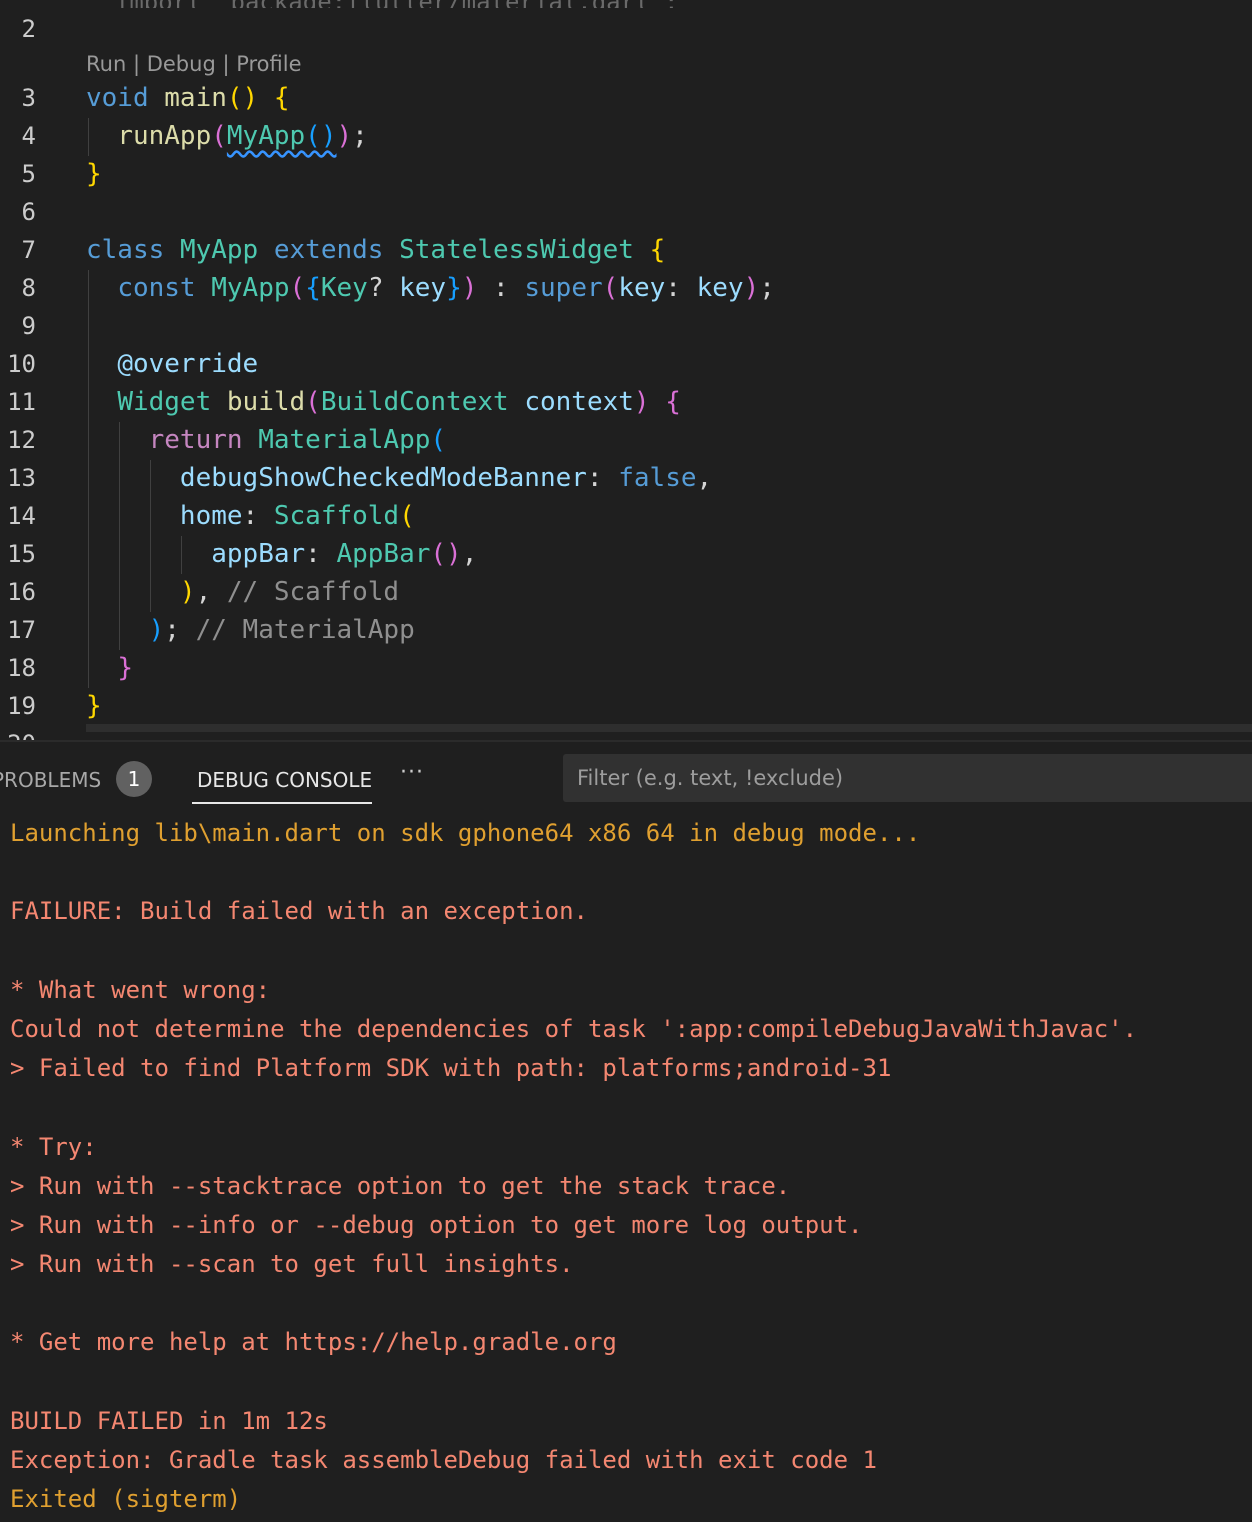 Image resolution: width=1252 pixels, height=1522 pixels. I want to click on active-tab-indicator, so click(282, 803).